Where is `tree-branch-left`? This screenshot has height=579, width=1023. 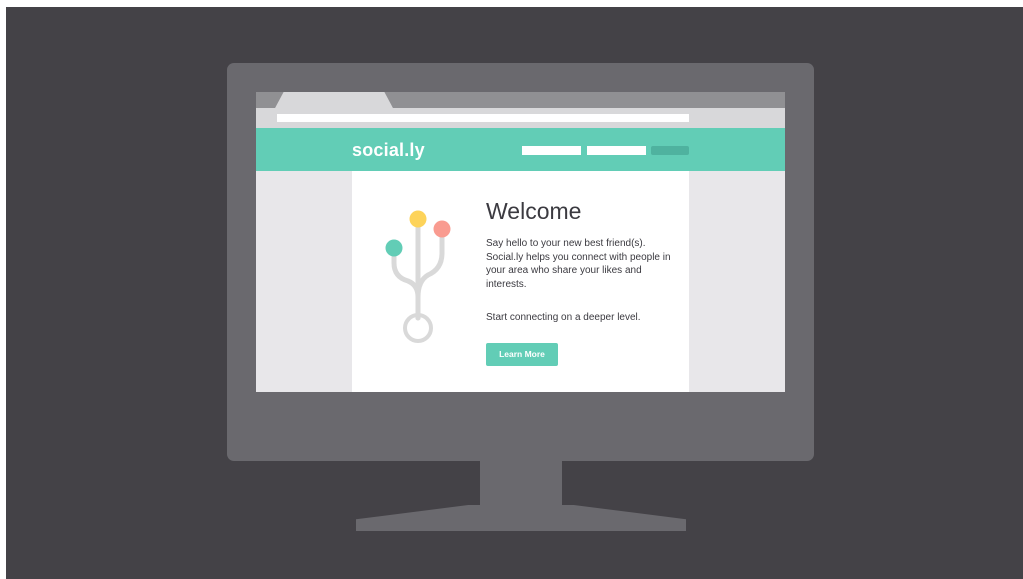
tree-branch-left is located at coordinates (406, 283).